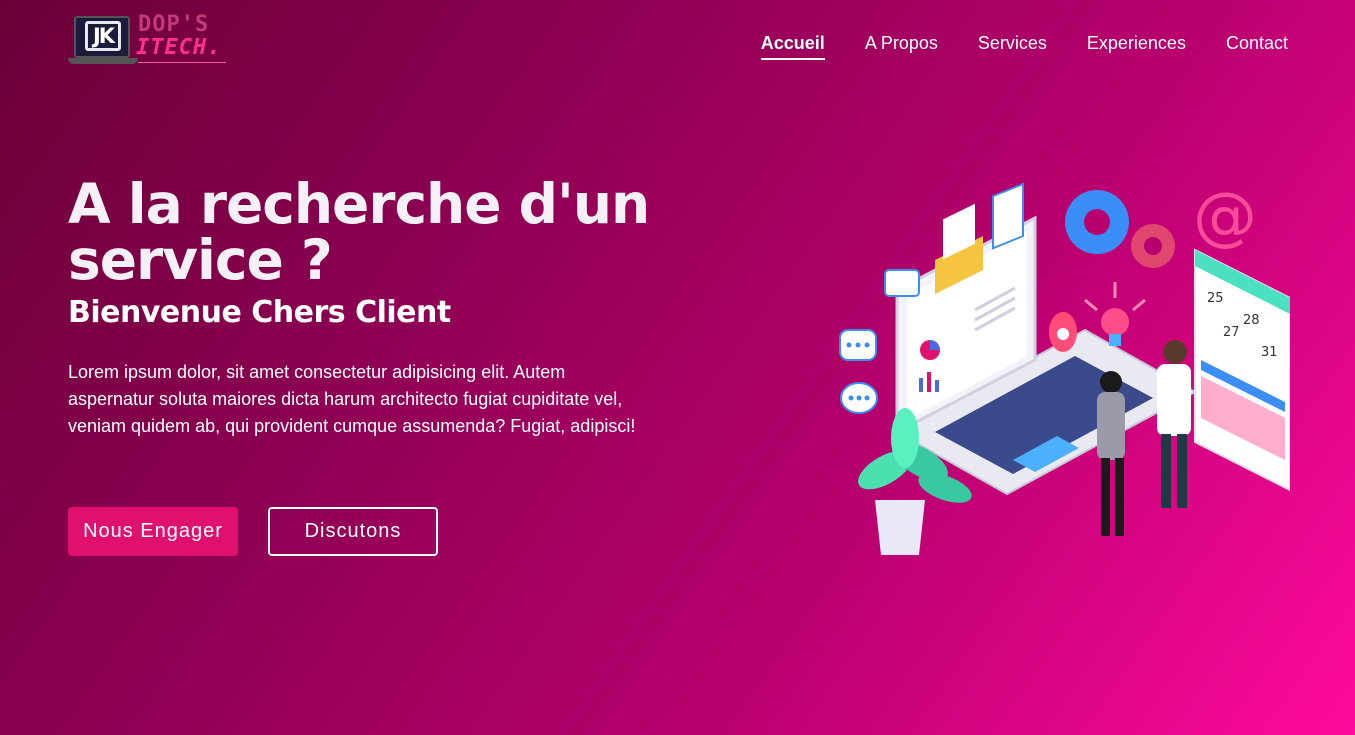 The height and width of the screenshot is (735, 1355). Describe the element at coordinates (259, 312) in the screenshot. I see `hero-subtitle: Bienvenue Chers Client` at that location.